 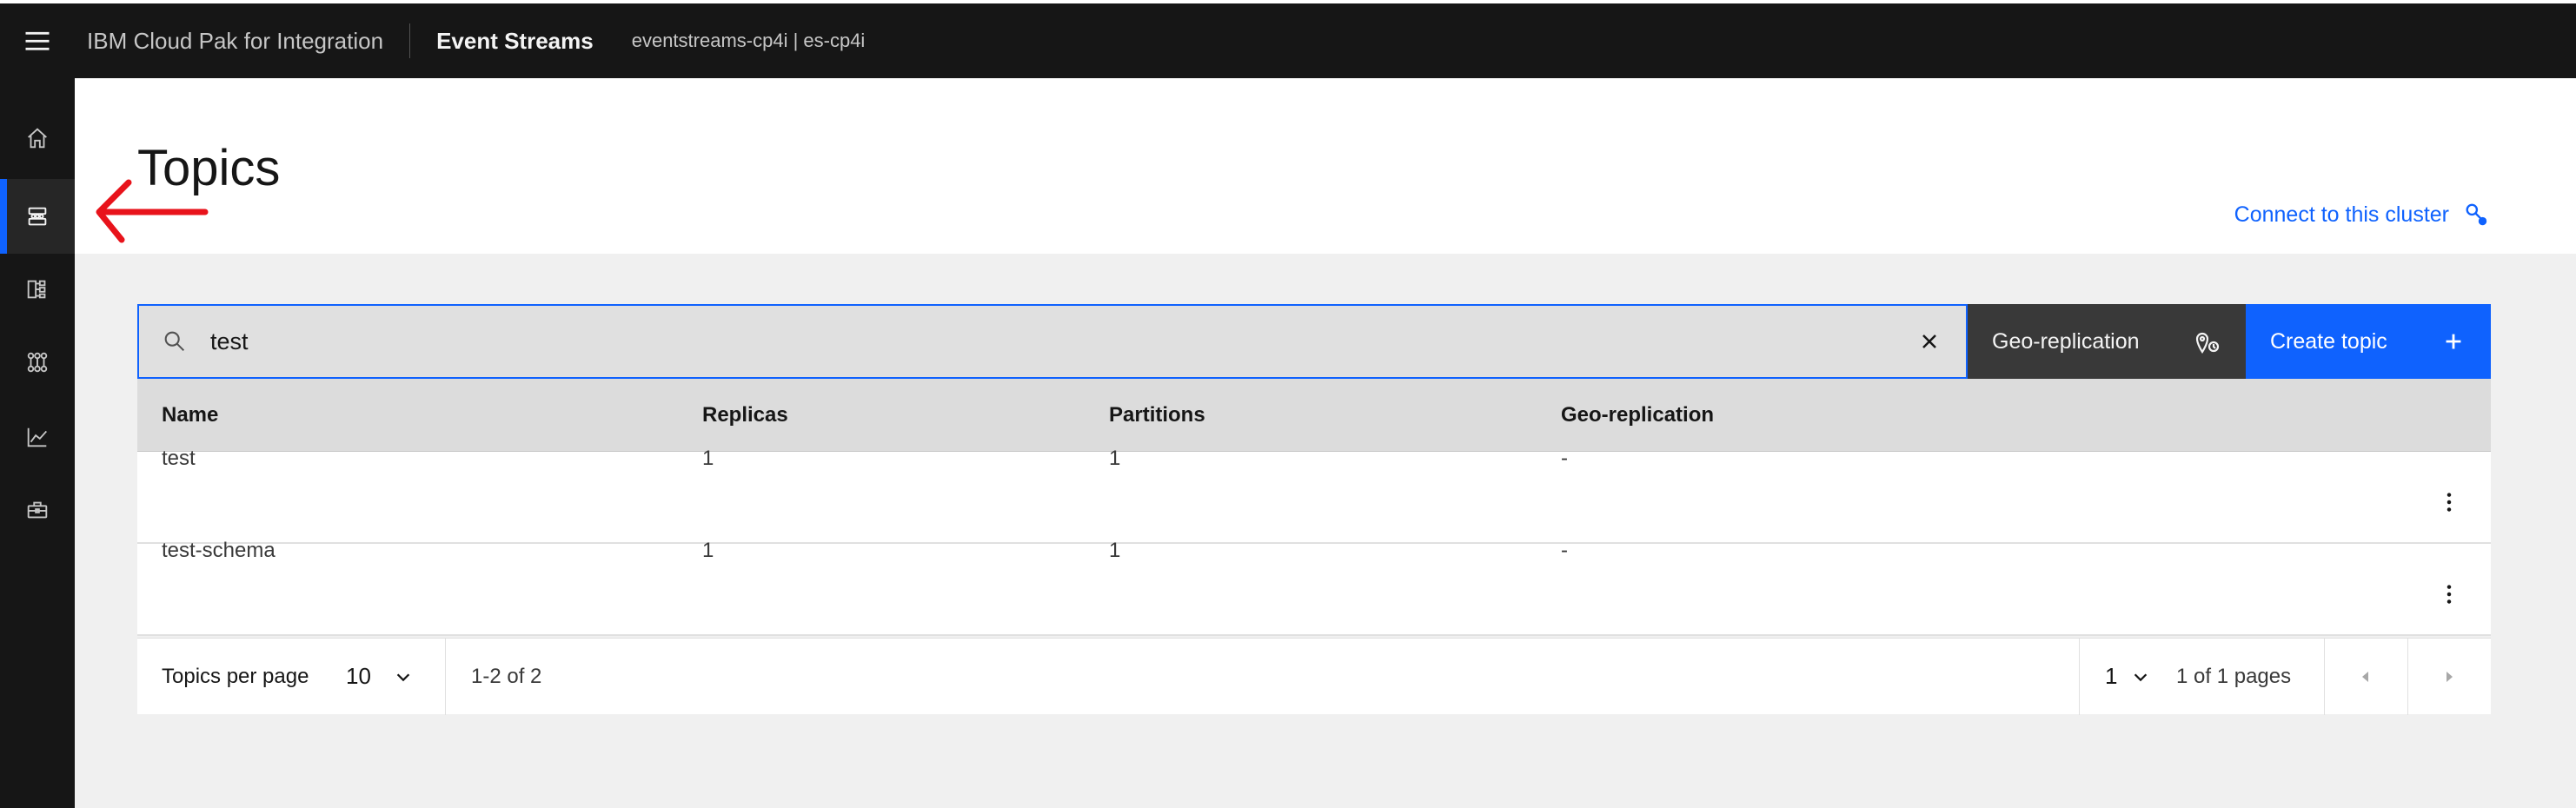 I want to click on connect-icon, so click(x=2476, y=214).